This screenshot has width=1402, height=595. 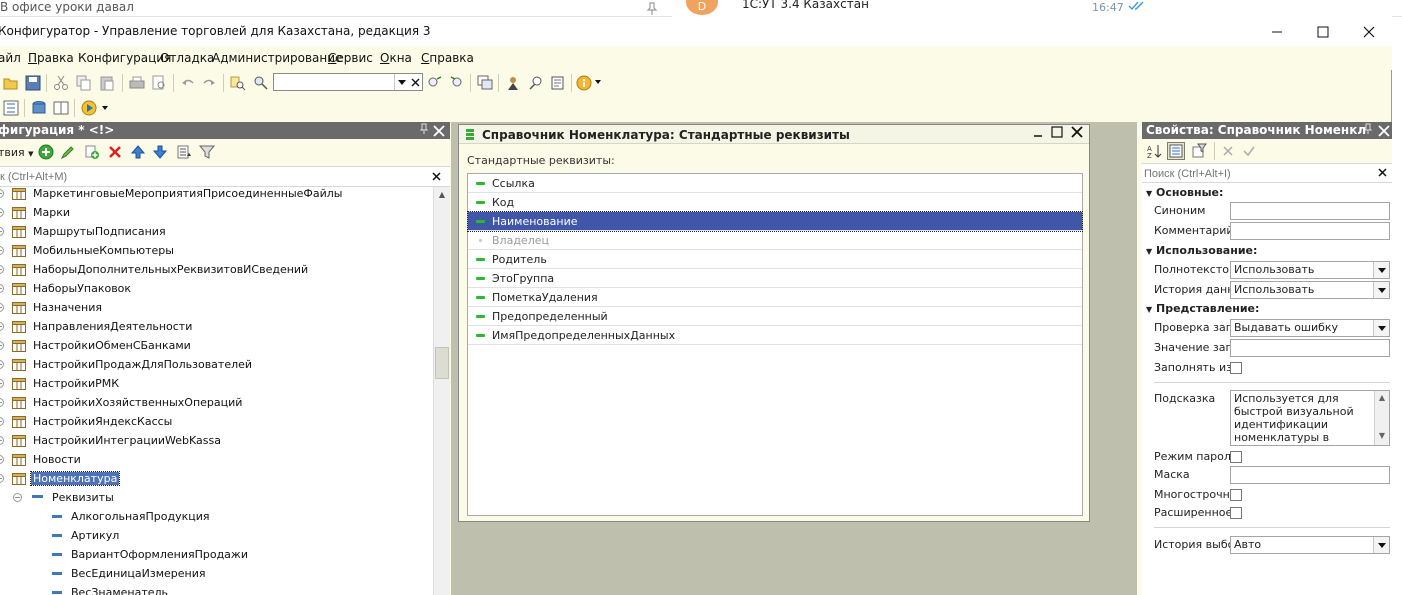 What do you see at coordinates (1249, 151) in the screenshot?
I see `apply-icon` at bounding box center [1249, 151].